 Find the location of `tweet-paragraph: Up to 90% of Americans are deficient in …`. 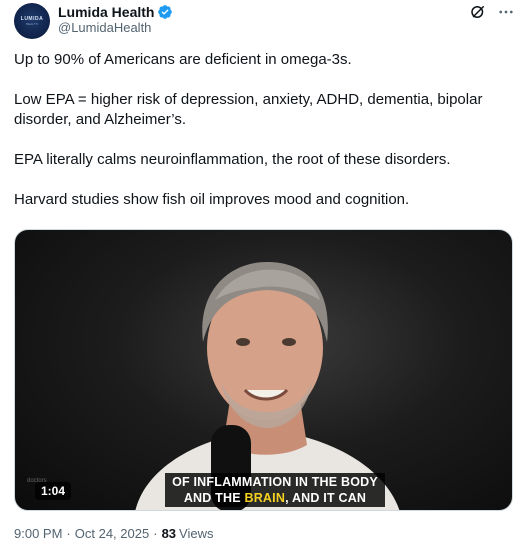

tweet-paragraph: Up to 90% of Americans are deficient in … is located at coordinates (183, 59).